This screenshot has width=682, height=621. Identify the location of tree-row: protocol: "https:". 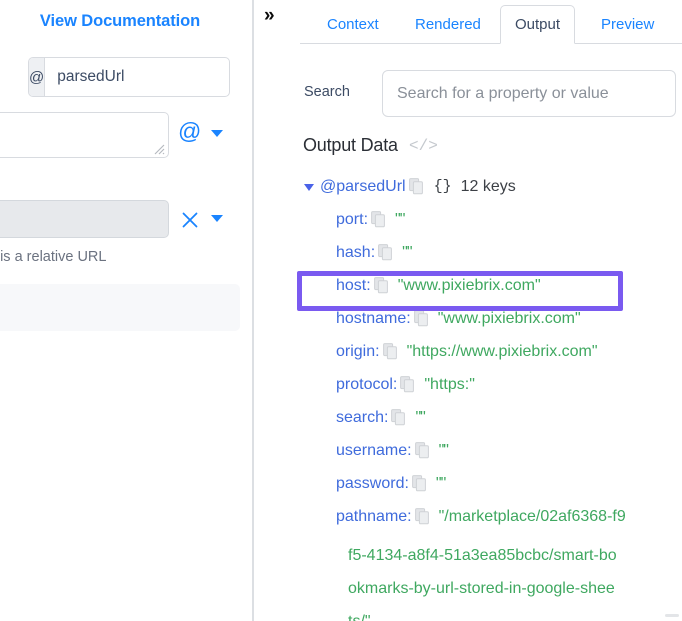
(491, 390).